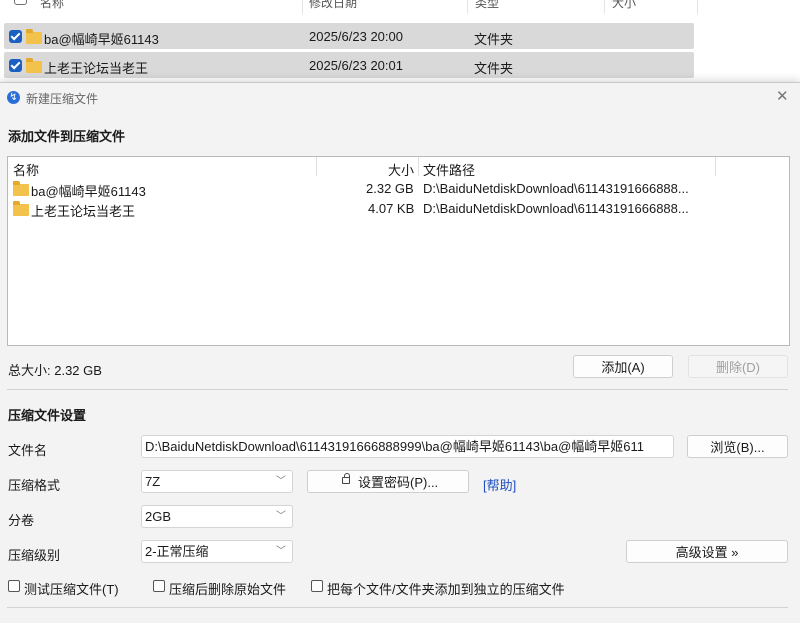 This screenshot has height=623, width=800. Describe the element at coordinates (71, 589) in the screenshot. I see `test-archive-label: 测试压缩文件(T)` at that location.